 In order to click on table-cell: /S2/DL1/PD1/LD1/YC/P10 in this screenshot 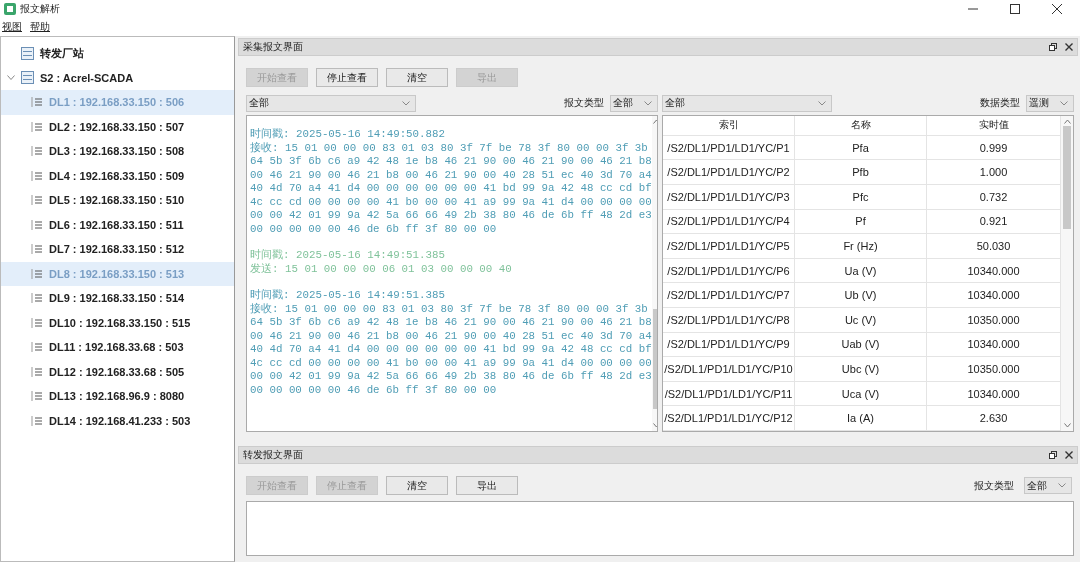, I will do `click(729, 369)`.